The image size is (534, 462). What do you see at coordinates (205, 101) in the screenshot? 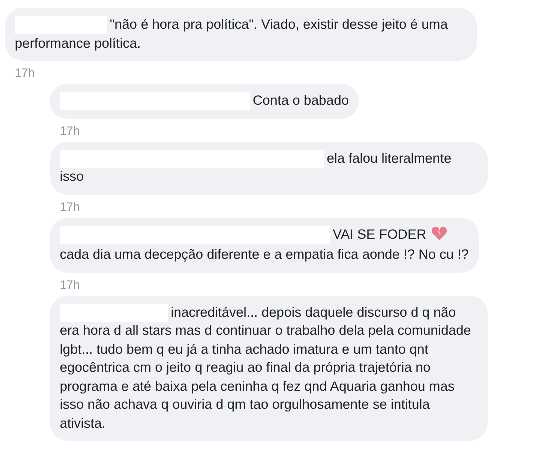
I see `comment-text: Conta o babado` at bounding box center [205, 101].